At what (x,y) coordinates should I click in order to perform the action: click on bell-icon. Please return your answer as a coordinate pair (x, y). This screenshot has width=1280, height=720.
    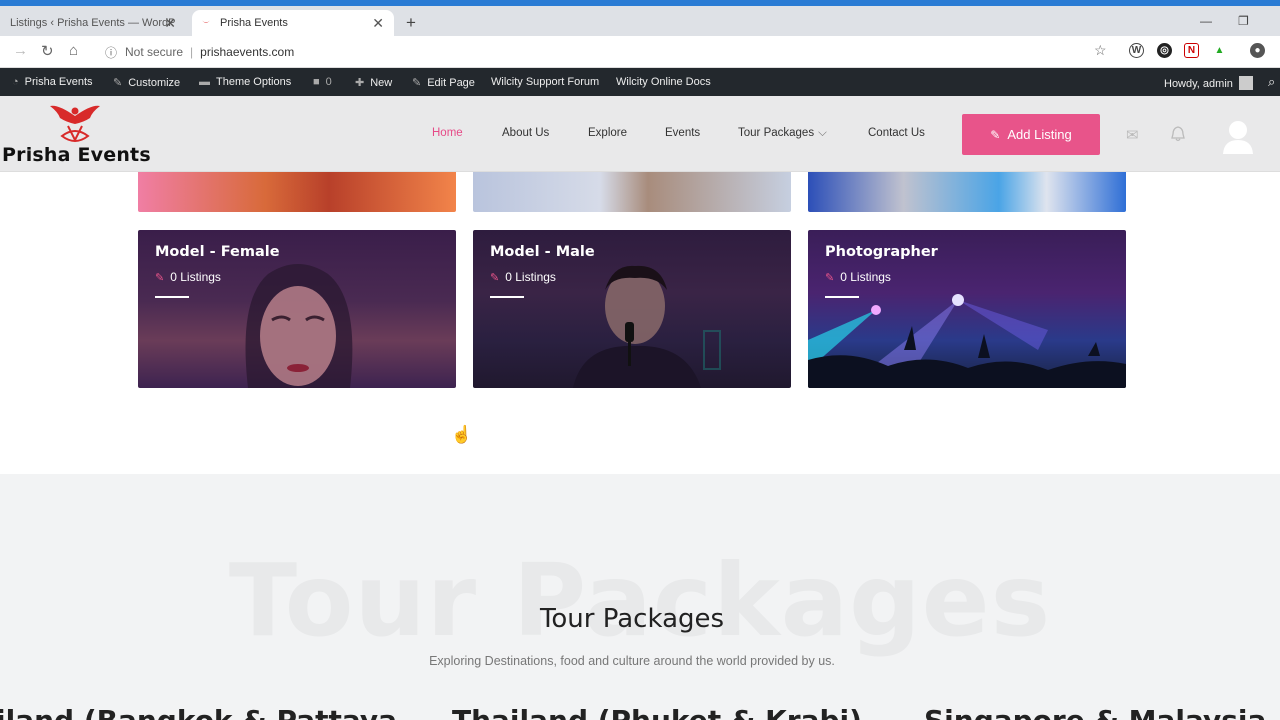
    Looking at the image, I should click on (1178, 134).